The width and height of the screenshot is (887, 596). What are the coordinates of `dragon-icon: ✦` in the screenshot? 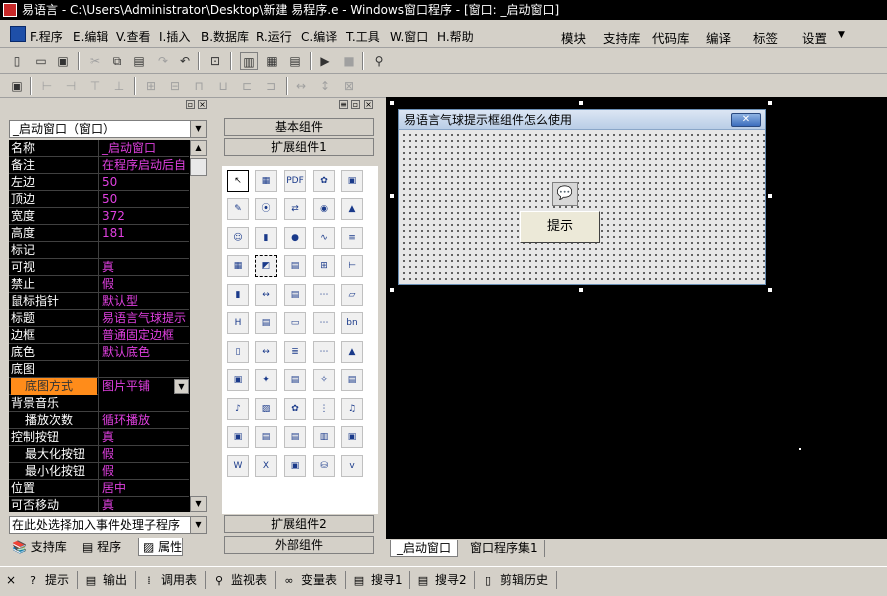 It's located at (266, 380).